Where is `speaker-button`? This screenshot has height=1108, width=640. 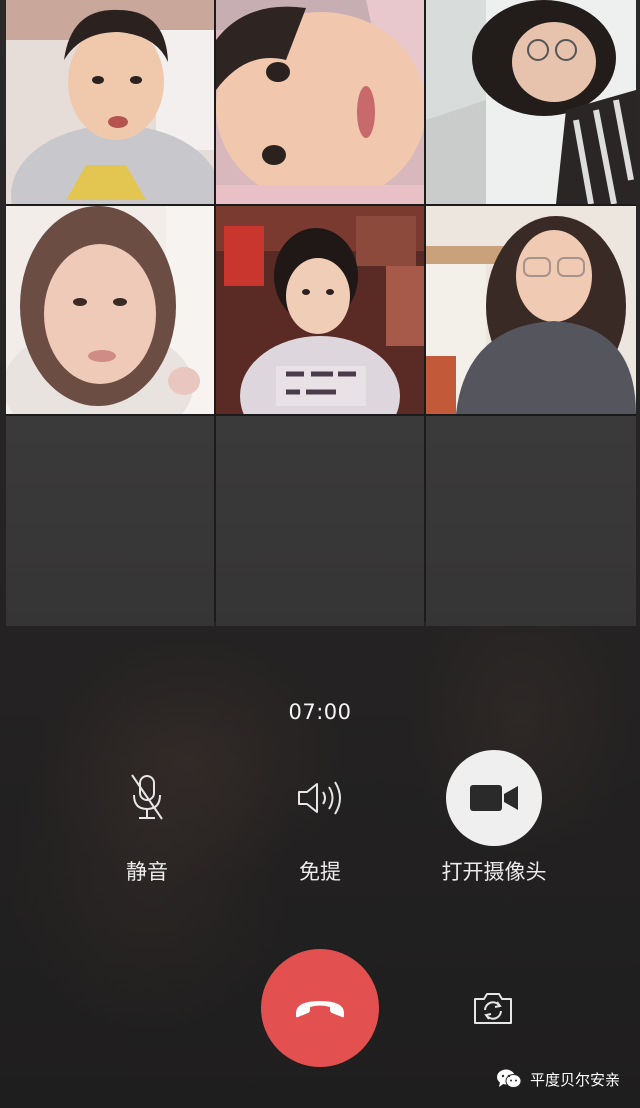 speaker-button is located at coordinates (320, 798).